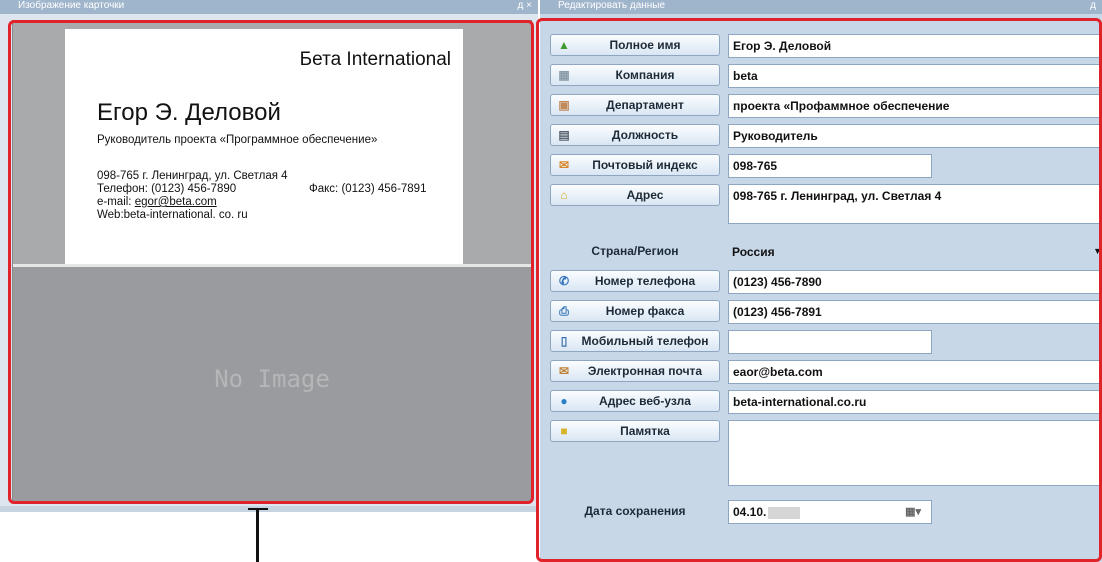 The width and height of the screenshot is (1102, 562). I want to click on department-button: ▣ Департамент, so click(635, 105).